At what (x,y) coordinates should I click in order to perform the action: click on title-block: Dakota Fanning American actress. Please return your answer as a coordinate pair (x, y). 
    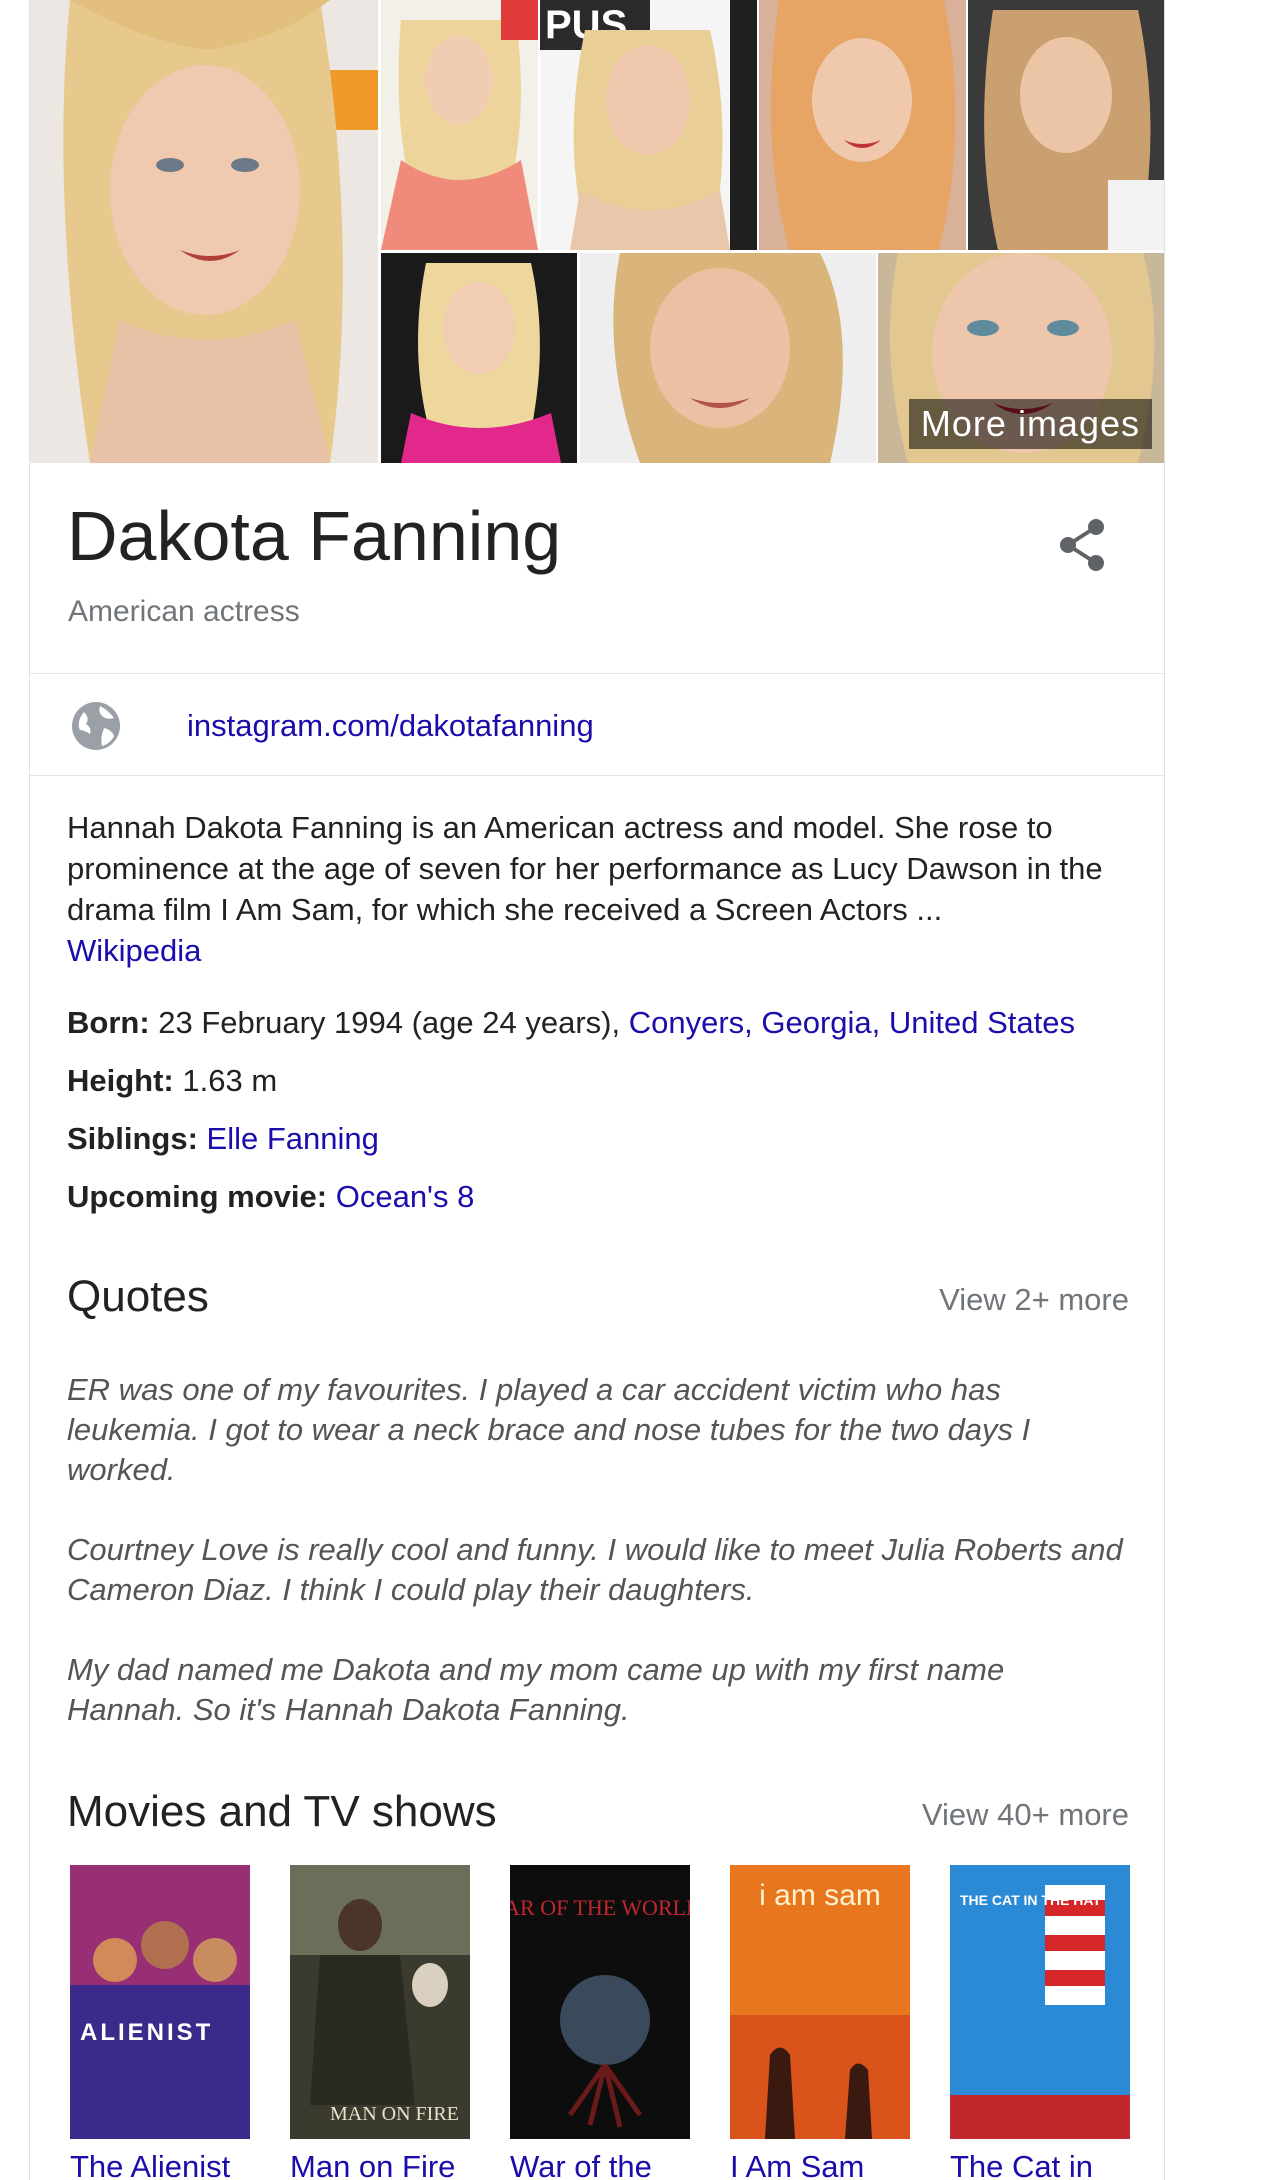
    Looking at the image, I should click on (597, 568).